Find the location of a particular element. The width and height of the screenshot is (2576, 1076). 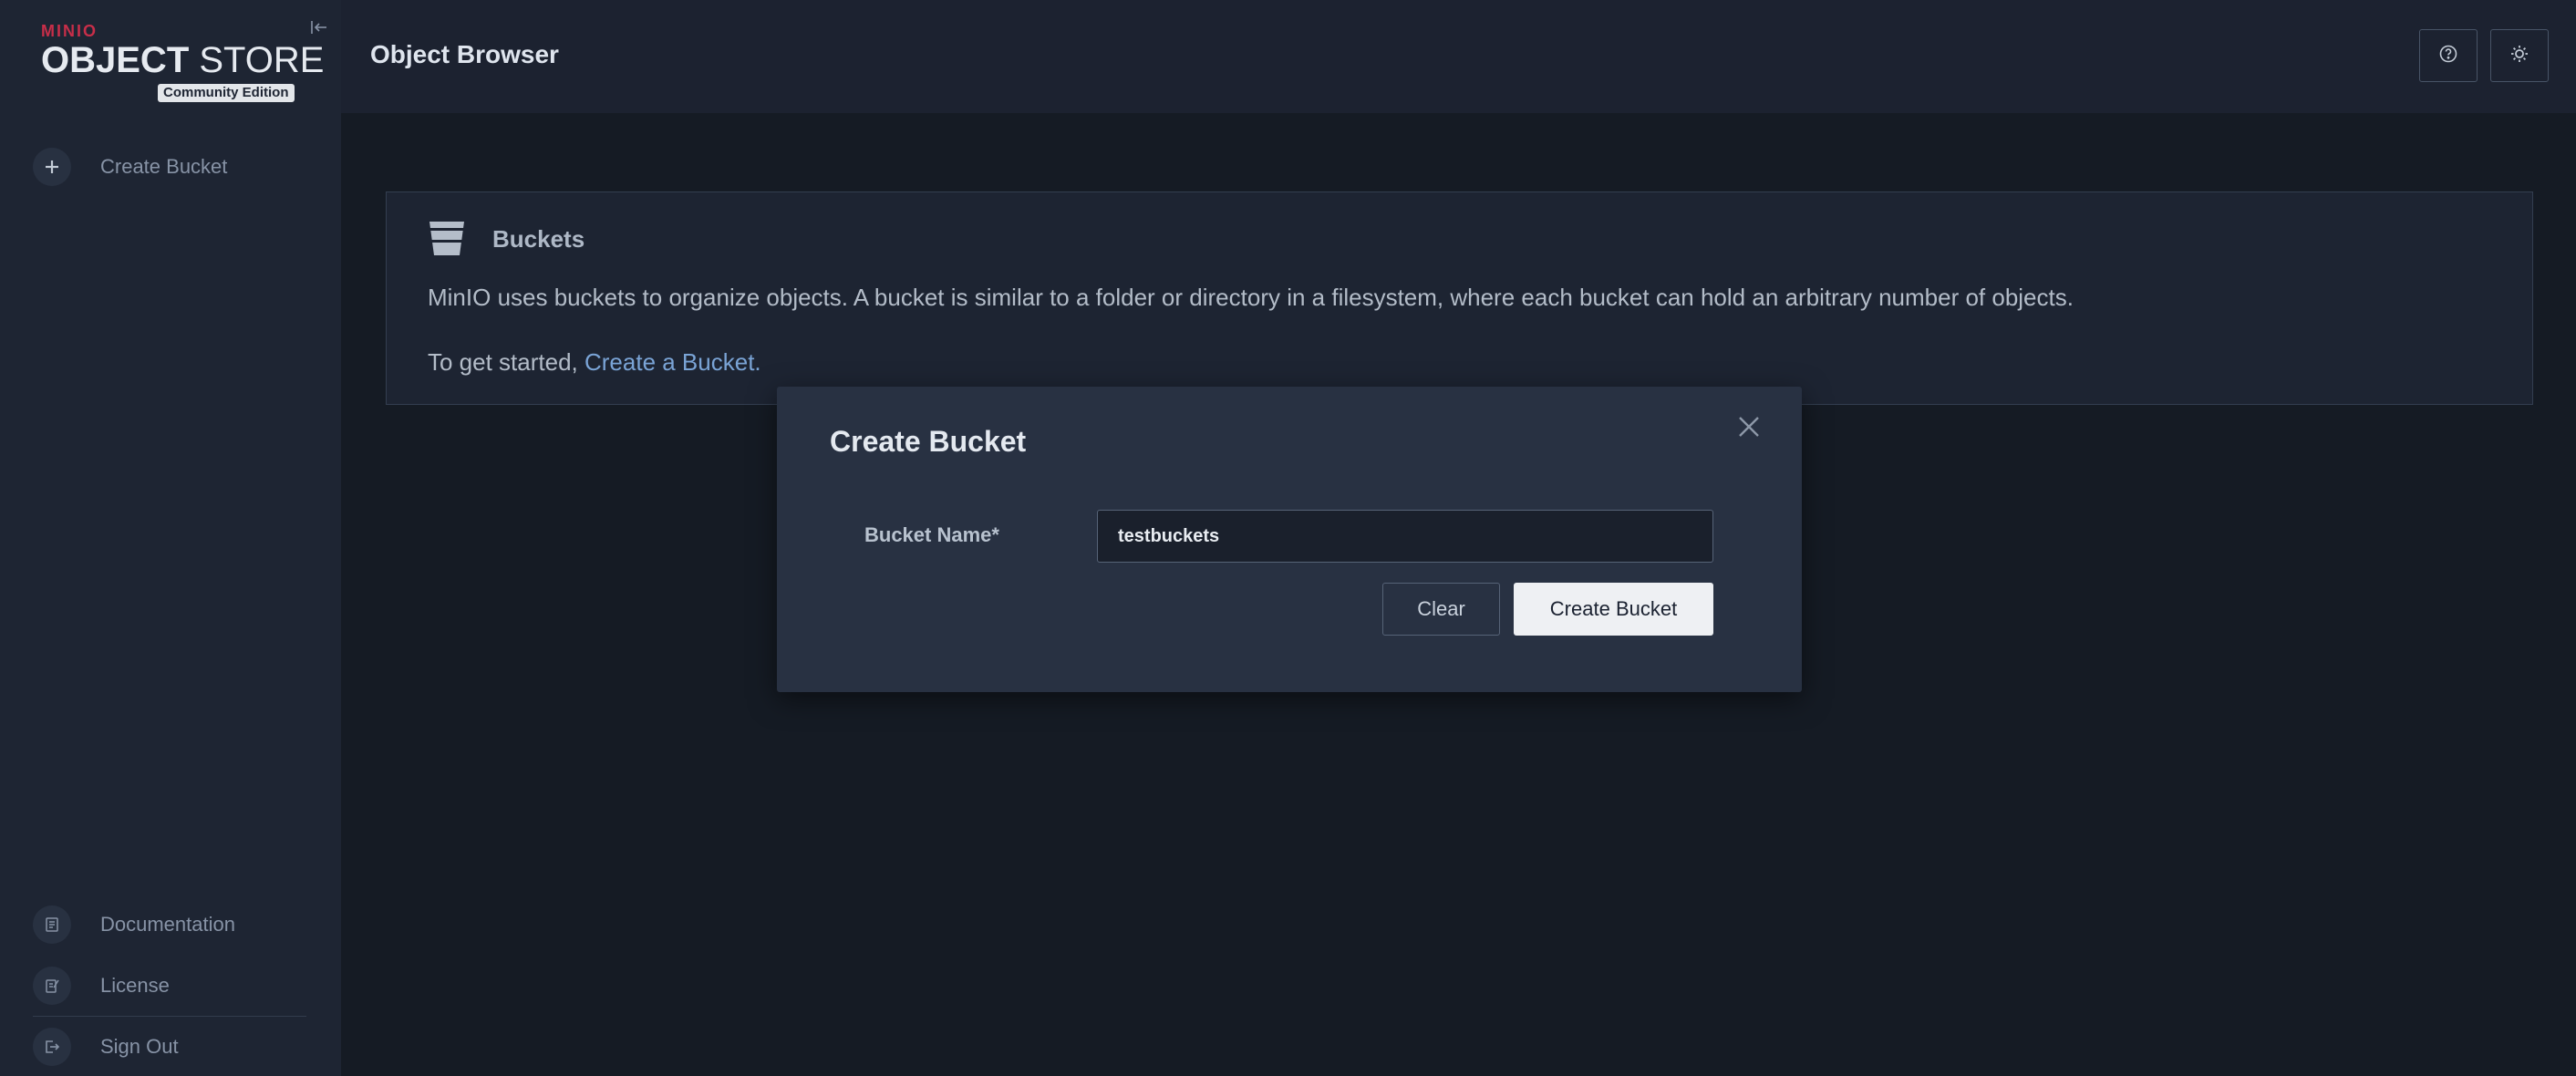

bucket-name-label: Bucket Name* is located at coordinates (931, 534).